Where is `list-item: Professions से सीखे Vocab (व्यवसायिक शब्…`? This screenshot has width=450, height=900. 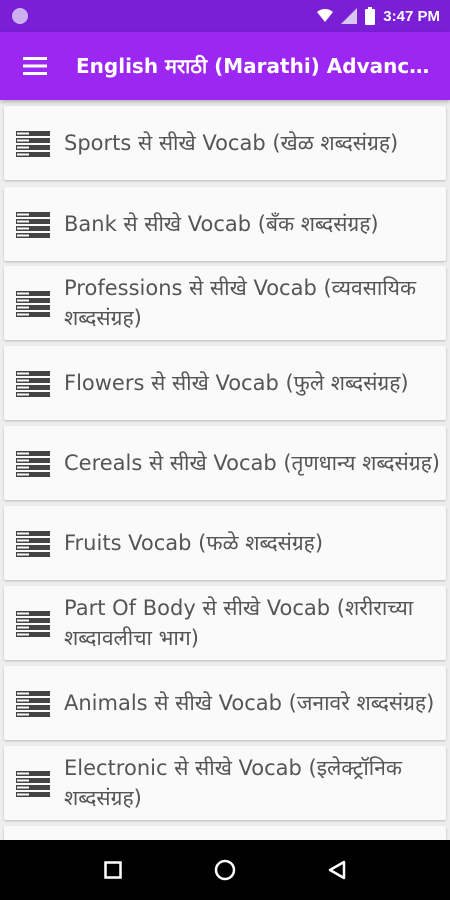
list-item: Professions से सीखे Vocab (व्यवसायिक शब्… is located at coordinates (225, 303).